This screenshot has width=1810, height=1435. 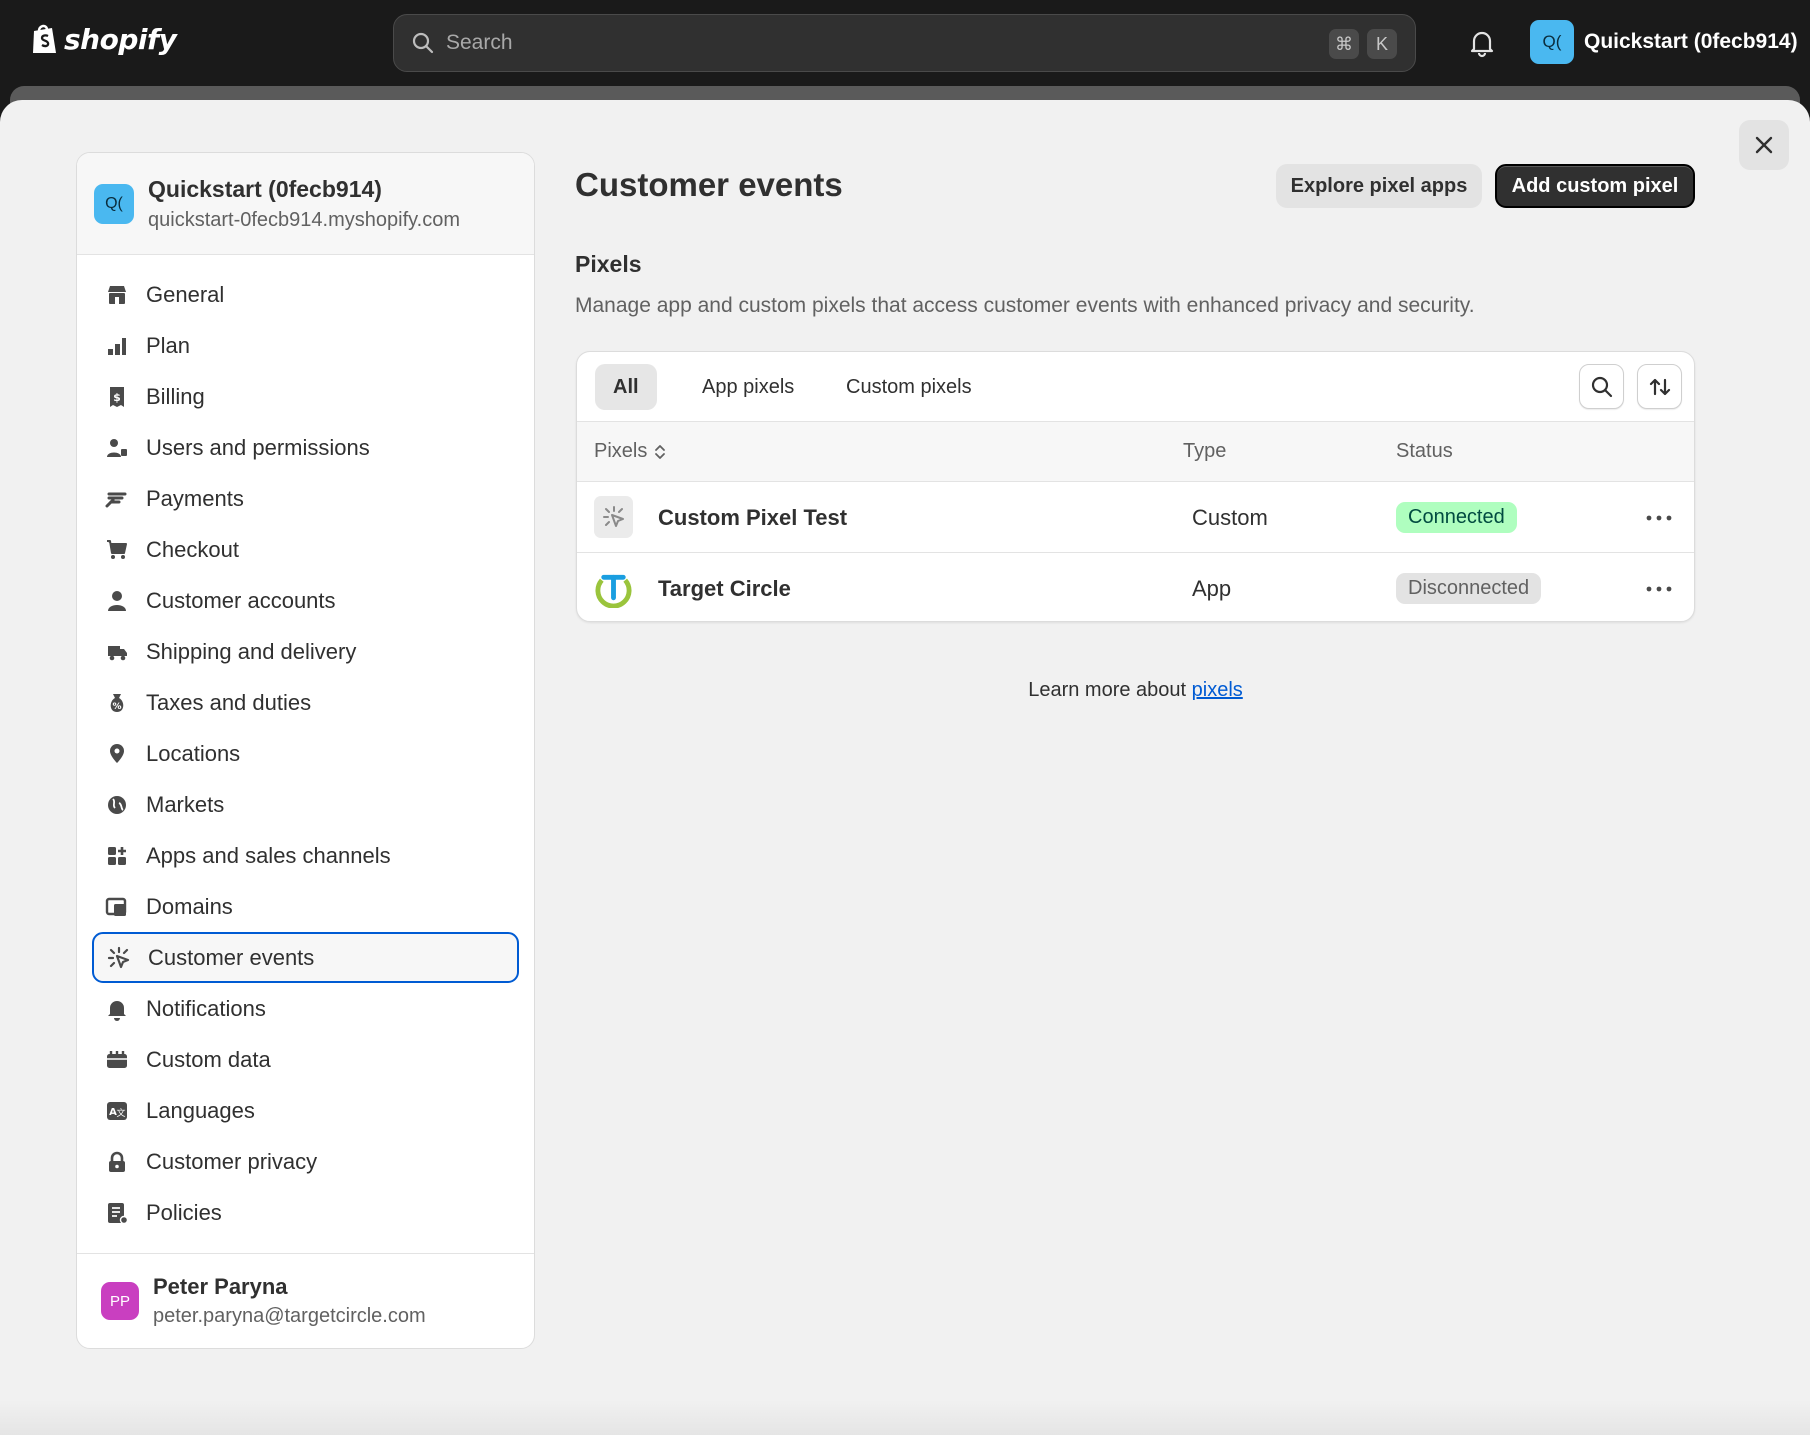 What do you see at coordinates (305, 1059) in the screenshot?
I see `sidebar-item-custom-data: Custom data` at bounding box center [305, 1059].